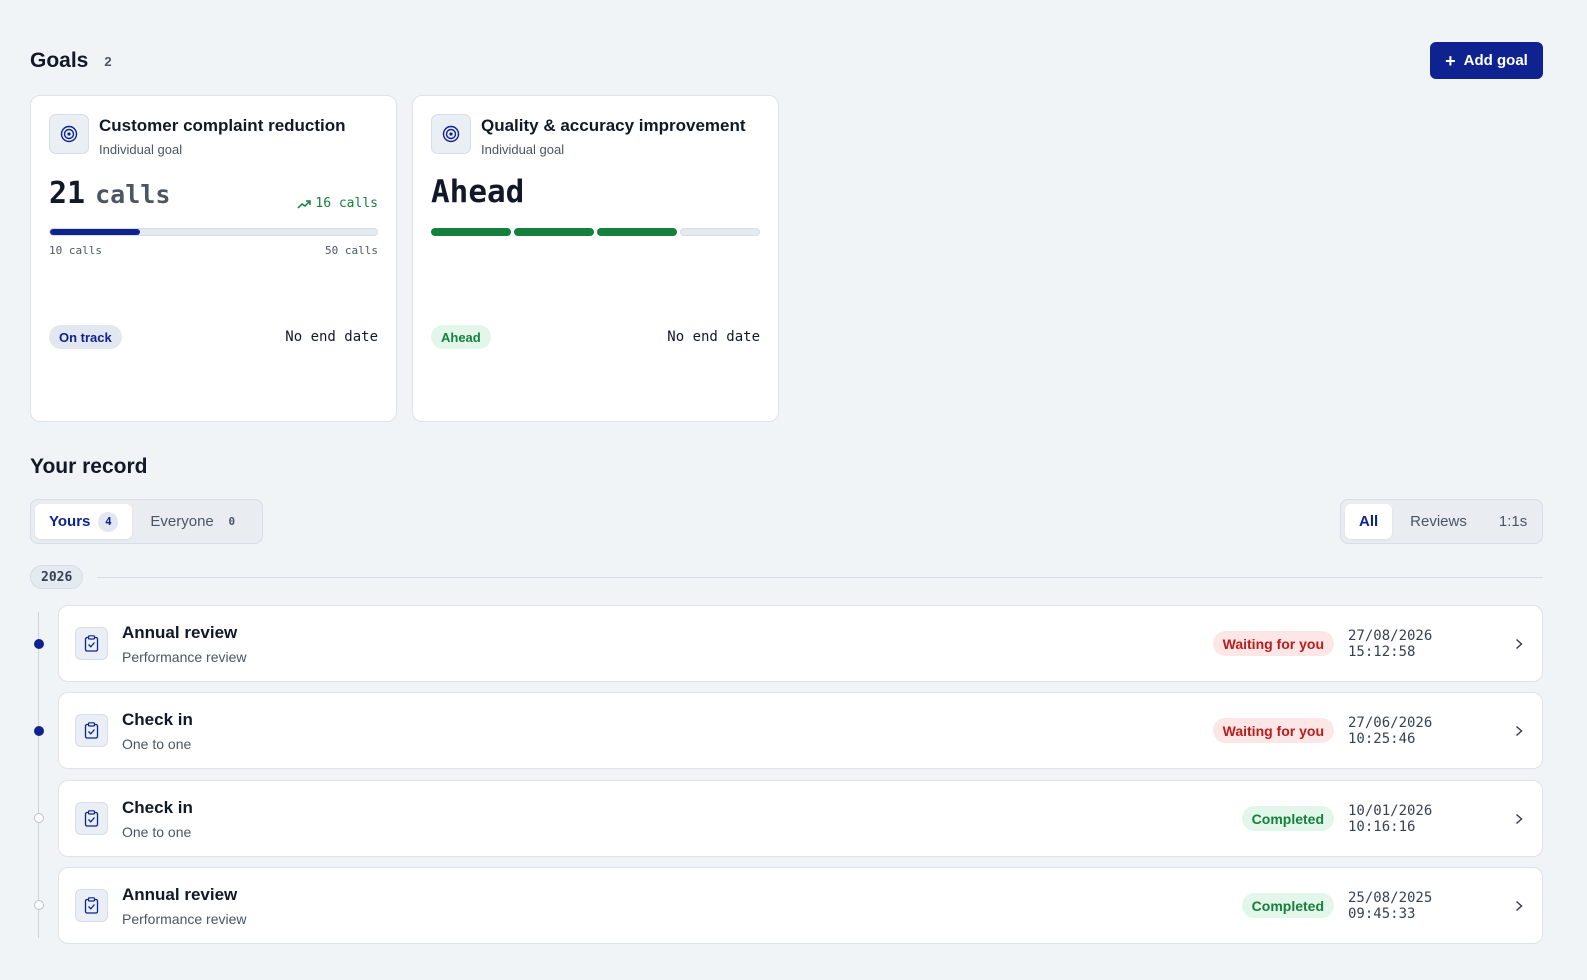 The height and width of the screenshot is (980, 1587). Describe the element at coordinates (1390, 730) in the screenshot. I see `record-date: 27/06/2026 10:25:46` at that location.